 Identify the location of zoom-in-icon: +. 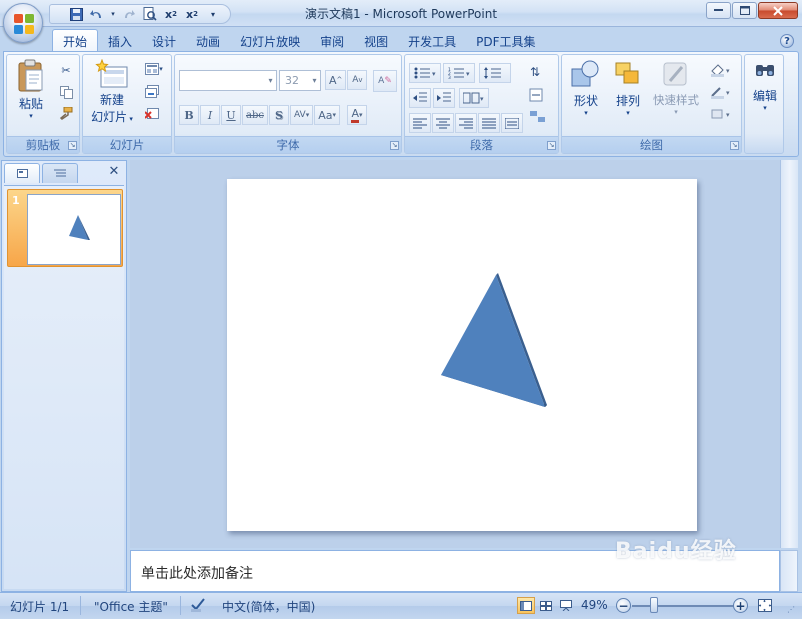
(740, 605).